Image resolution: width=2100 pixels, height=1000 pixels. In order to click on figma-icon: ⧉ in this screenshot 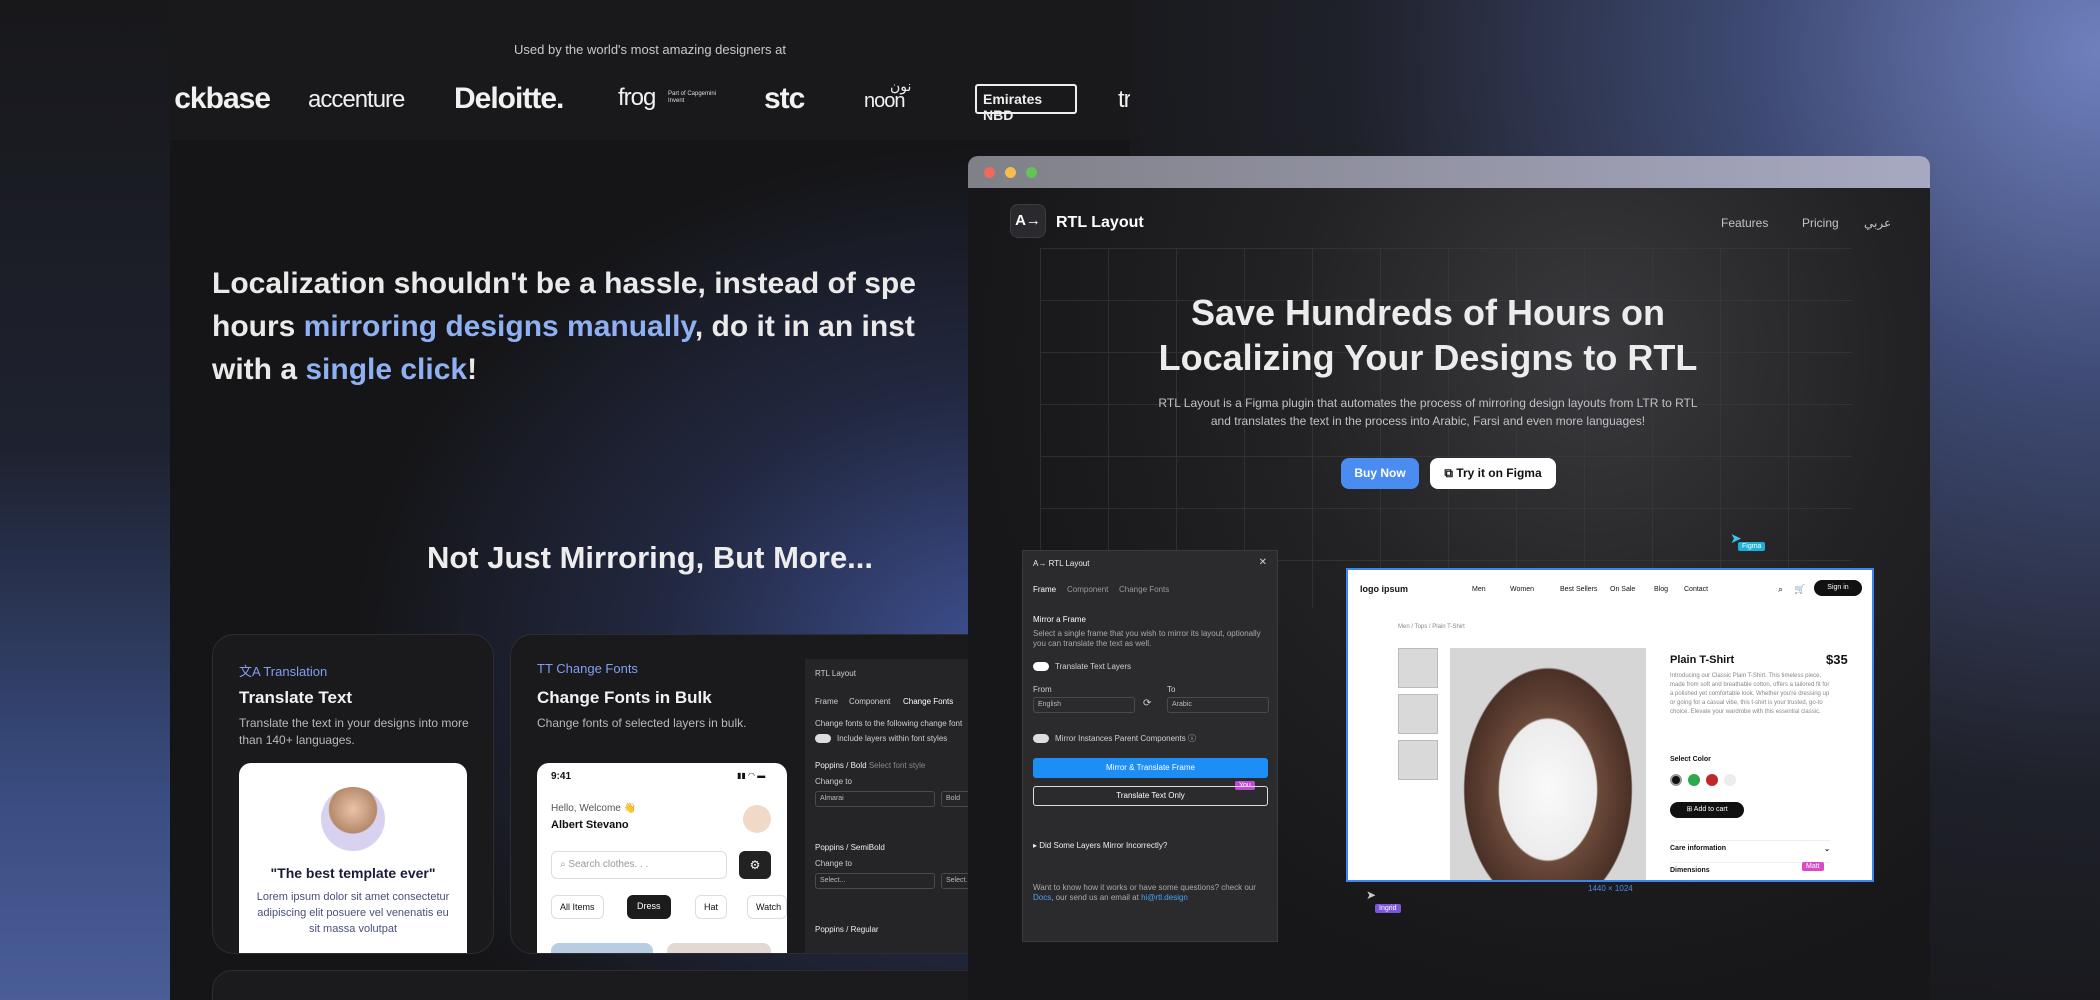, I will do `click(1450, 473)`.